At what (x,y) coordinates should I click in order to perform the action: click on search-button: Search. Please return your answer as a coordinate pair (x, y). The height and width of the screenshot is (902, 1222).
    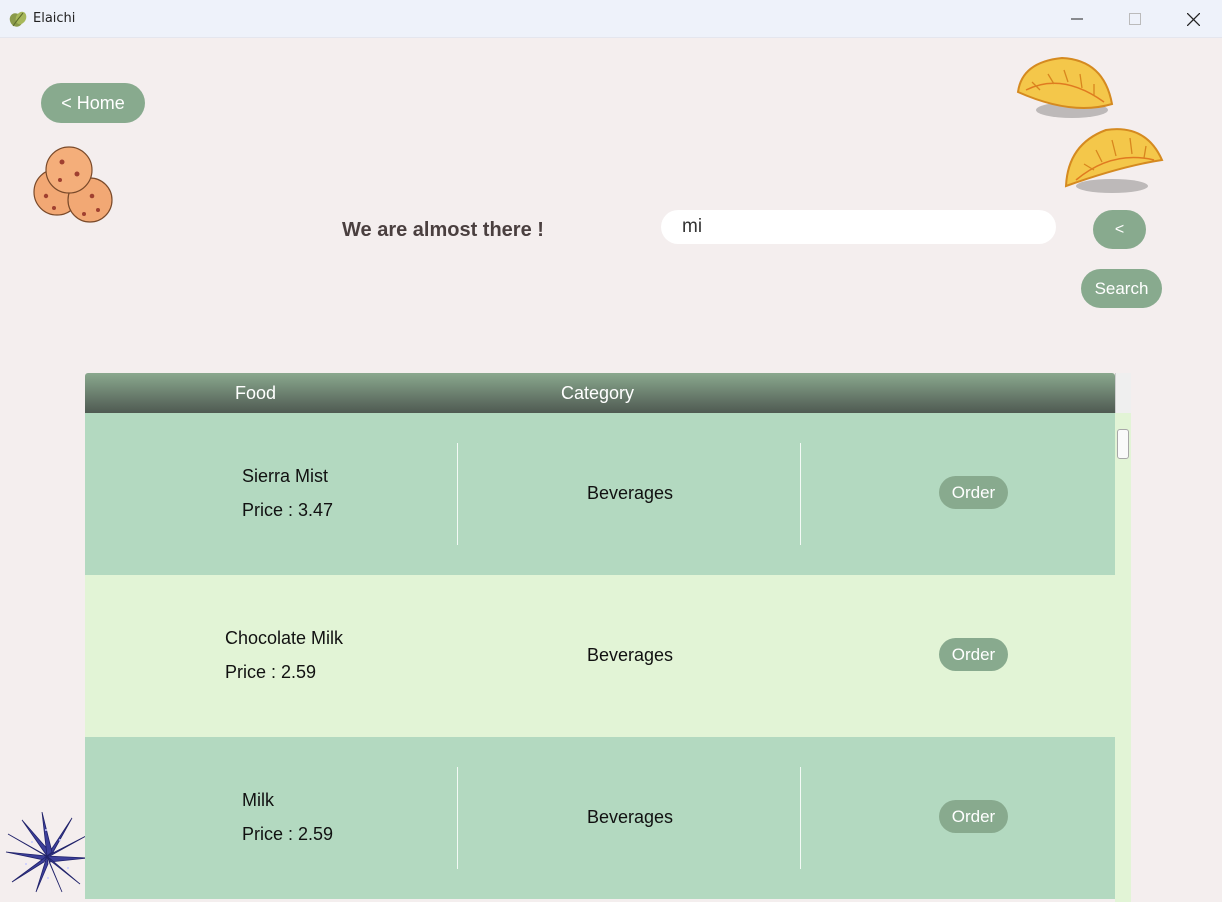
    Looking at the image, I should click on (1121, 288).